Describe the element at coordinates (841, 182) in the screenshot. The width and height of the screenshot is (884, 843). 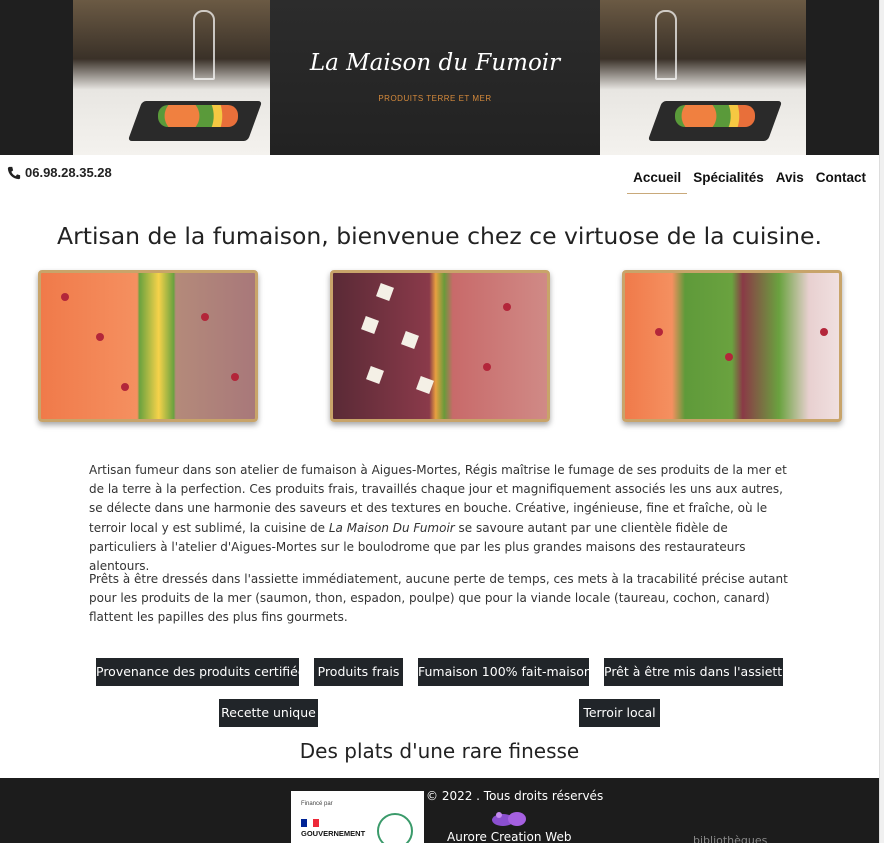
I see `nav-item-contact: Contact` at that location.